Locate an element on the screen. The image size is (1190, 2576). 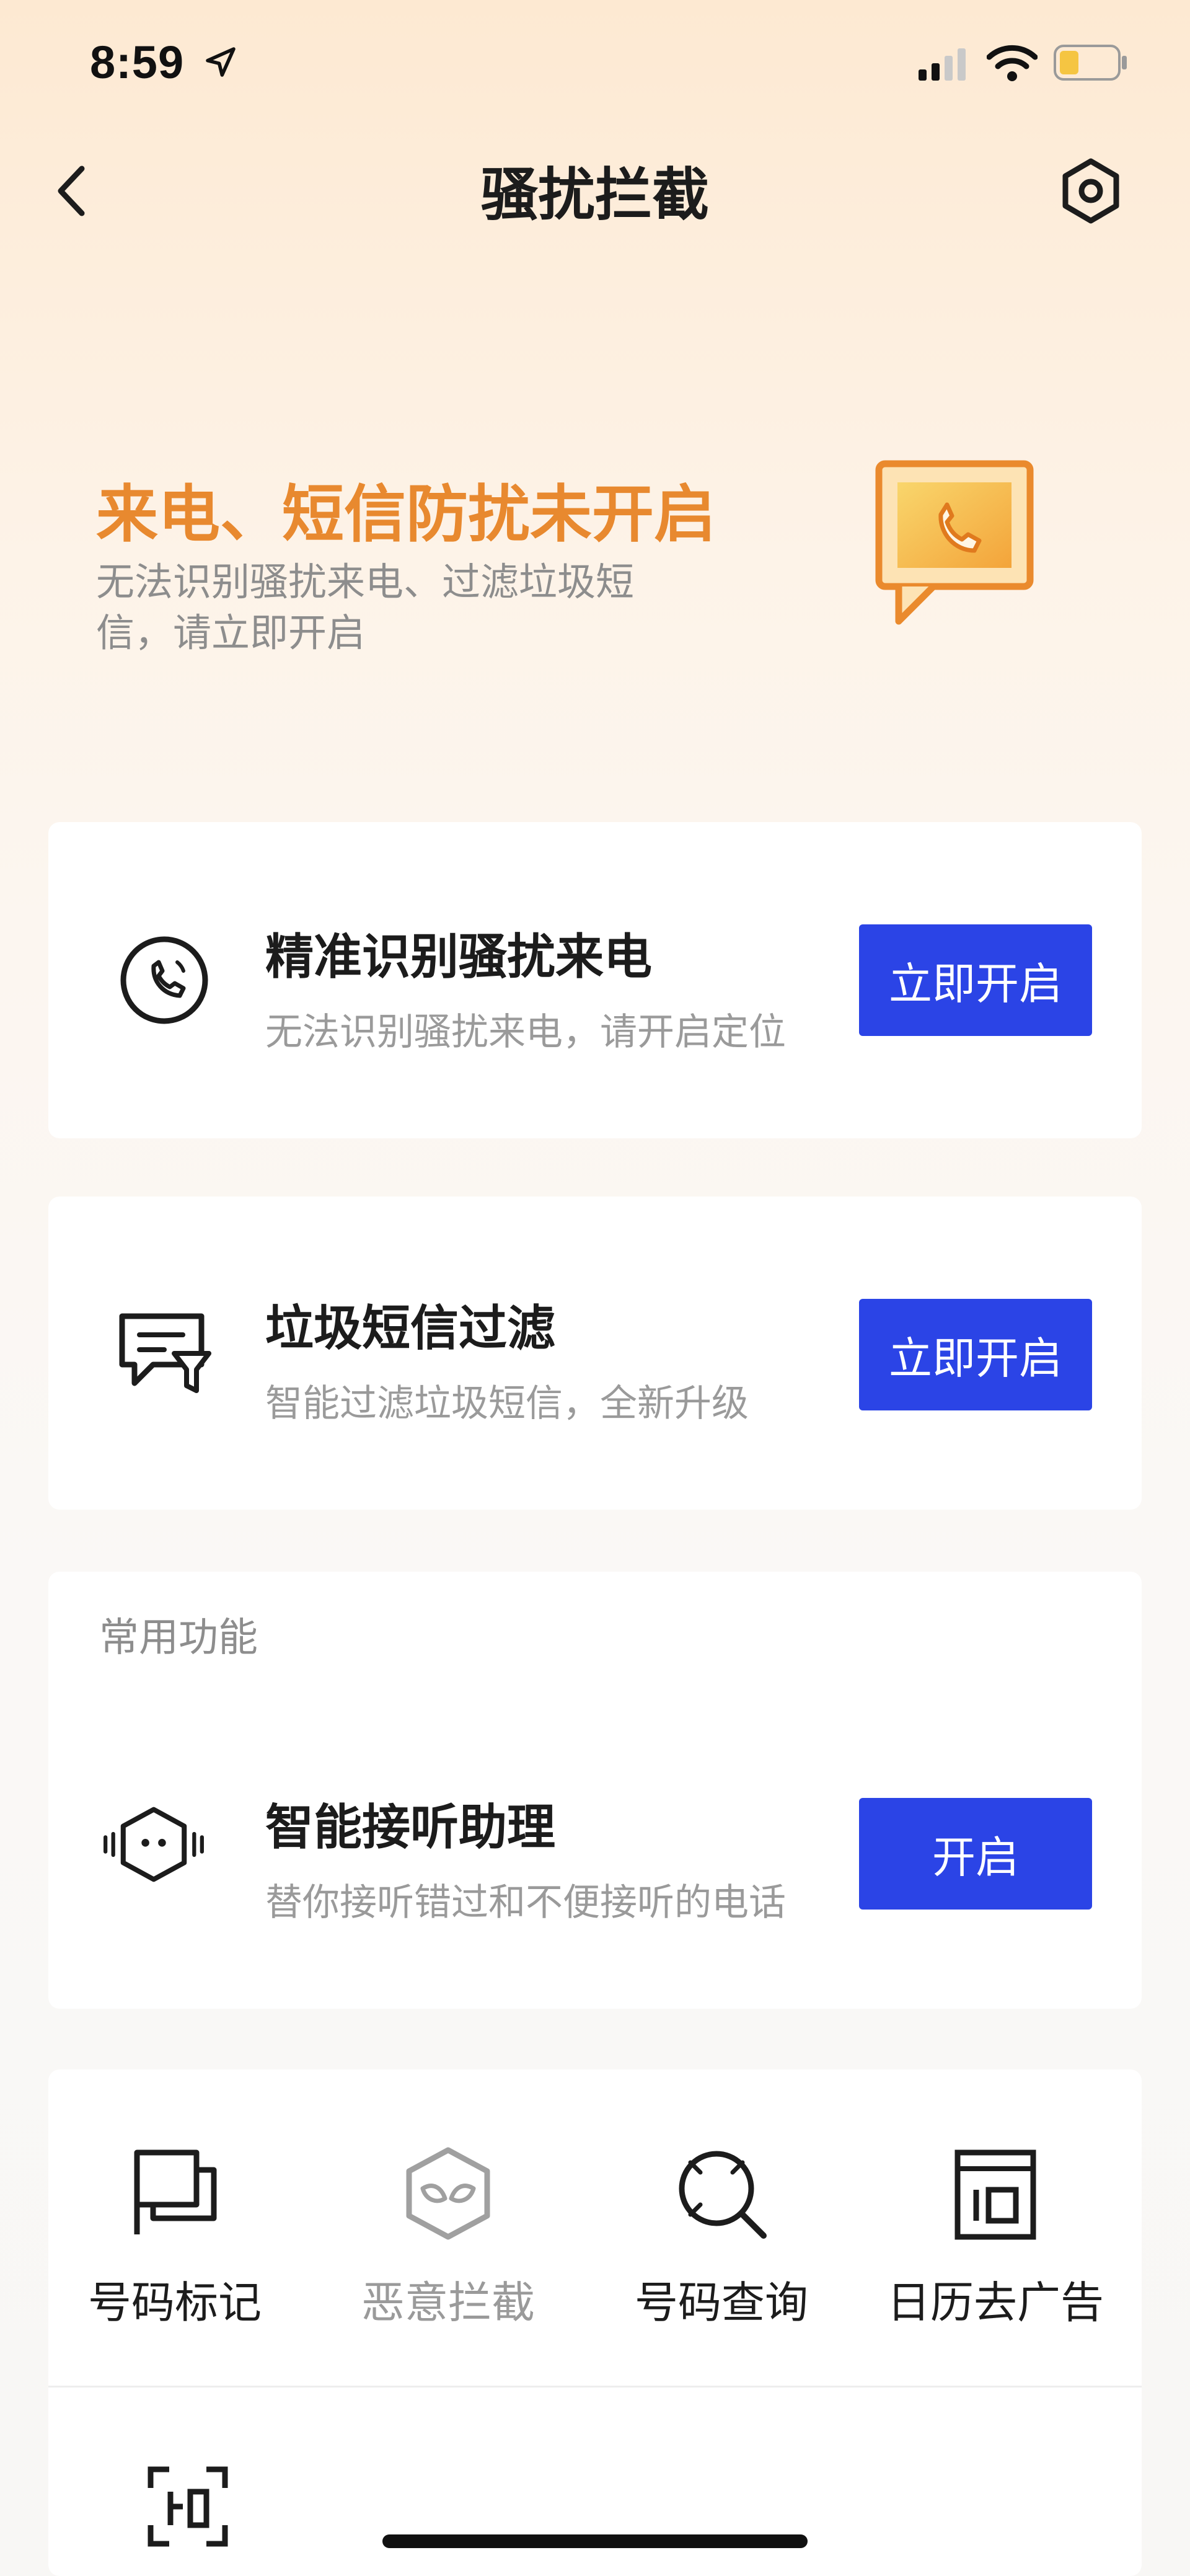
settings-button is located at coordinates (1091, 191).